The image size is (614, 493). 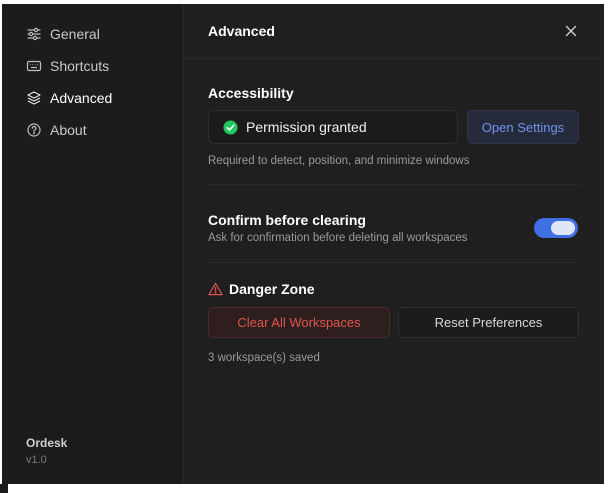 I want to click on confirm-clearing-toggle, so click(x=556, y=228).